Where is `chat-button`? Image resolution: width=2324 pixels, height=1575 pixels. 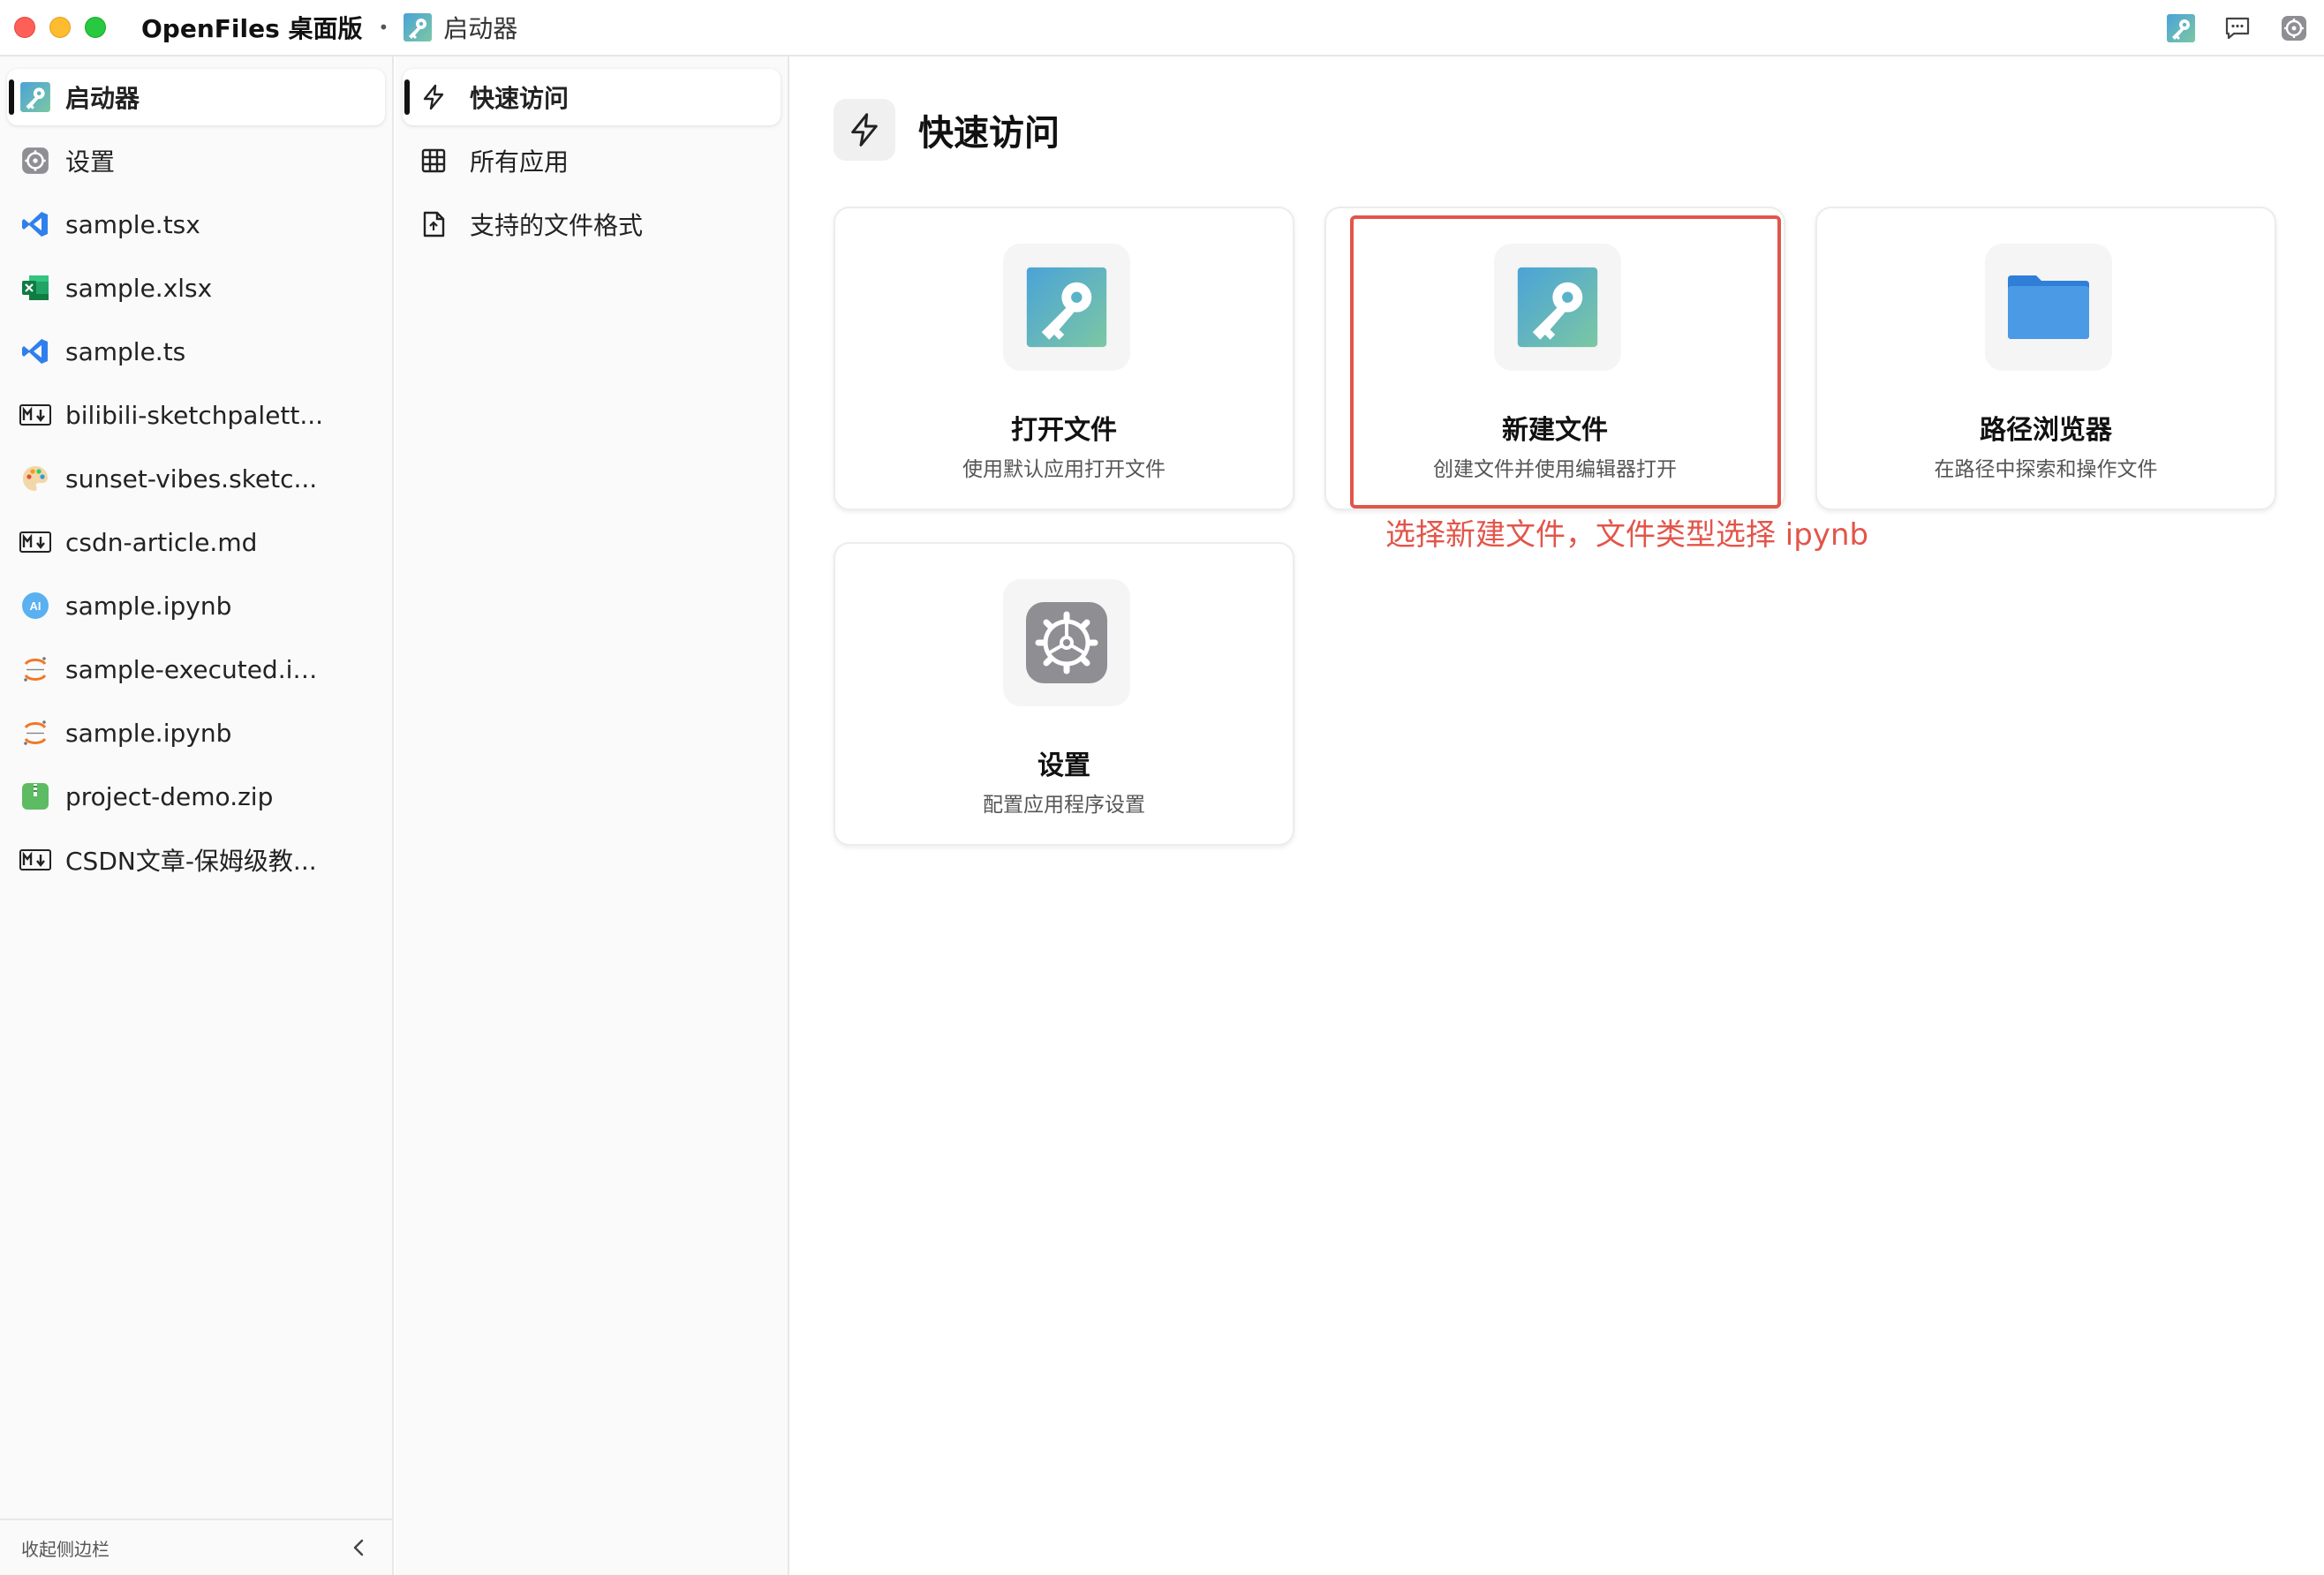 chat-button is located at coordinates (2237, 28).